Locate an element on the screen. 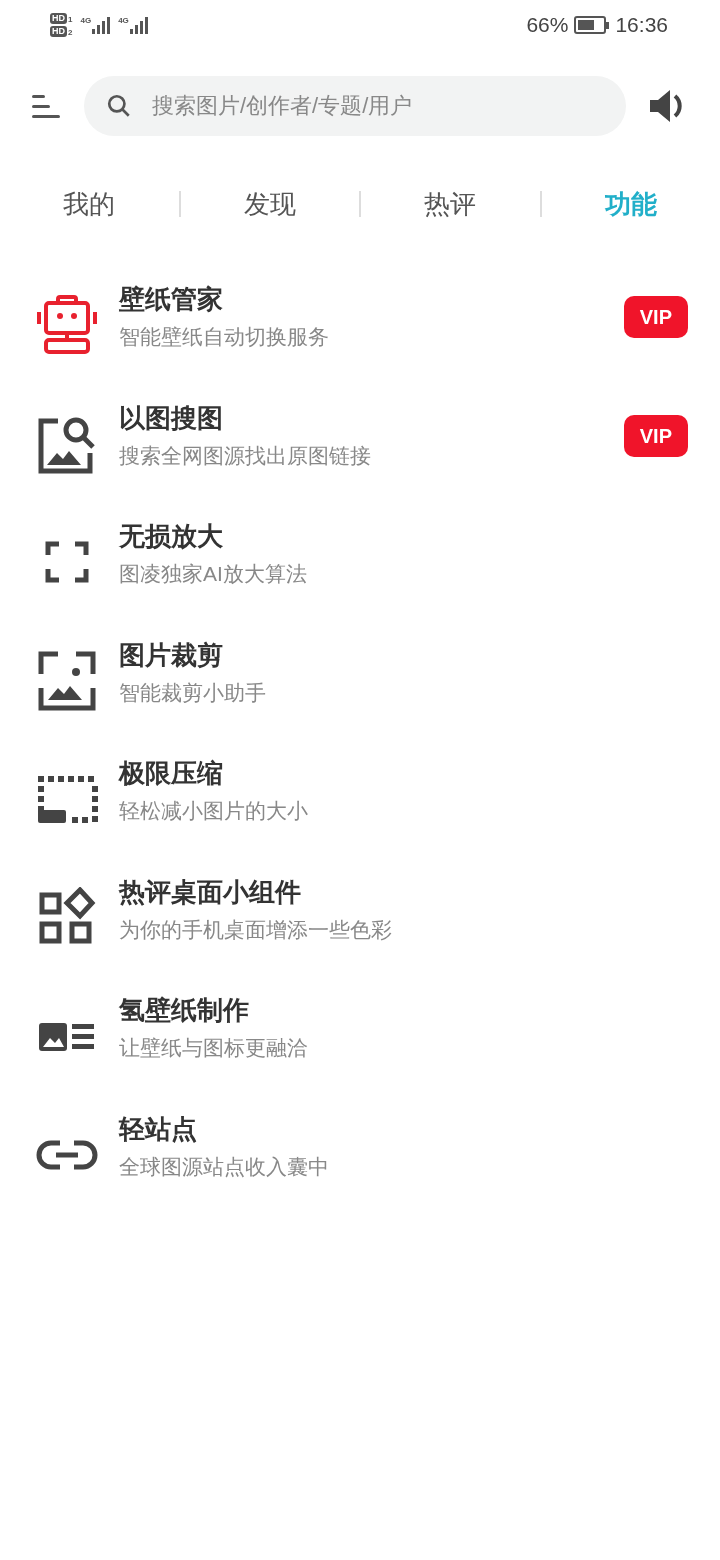 The height and width of the screenshot is (1560, 720). feature-description: 为你的手机桌面增添一些色彩 is located at coordinates (256, 929).